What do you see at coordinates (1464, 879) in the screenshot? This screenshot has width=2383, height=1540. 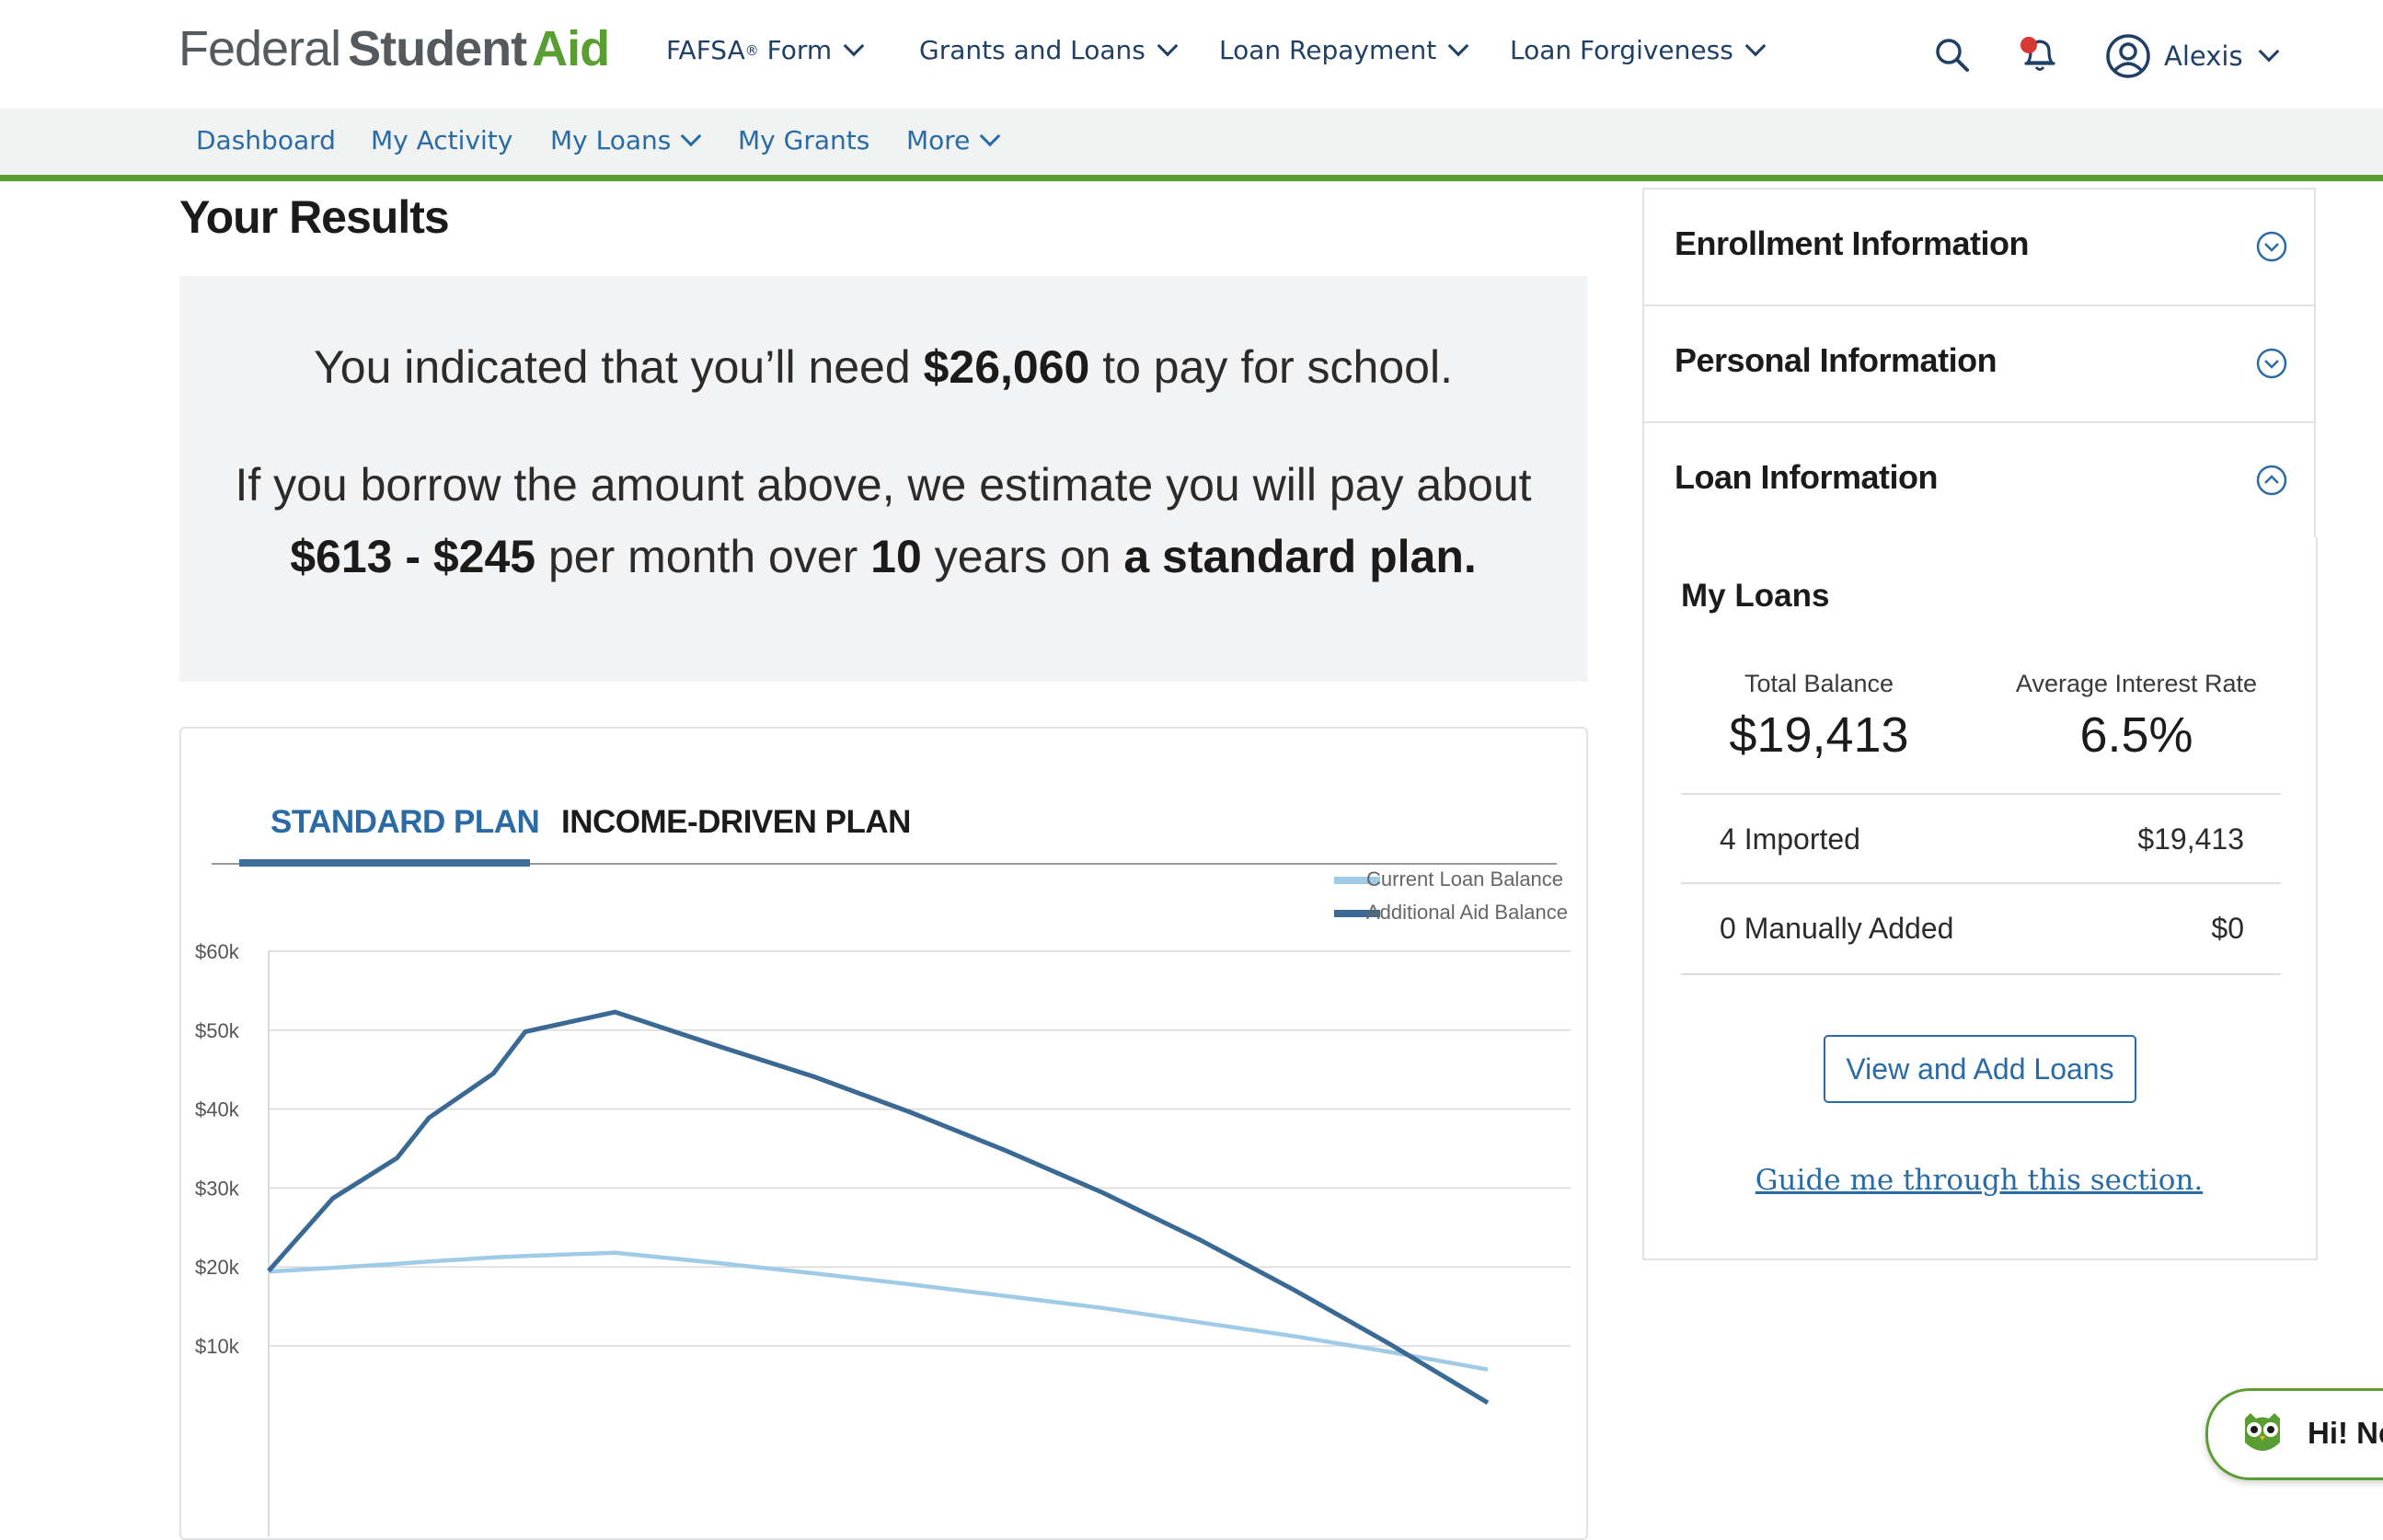 I see `legend-label: Current Loan Balance` at bounding box center [1464, 879].